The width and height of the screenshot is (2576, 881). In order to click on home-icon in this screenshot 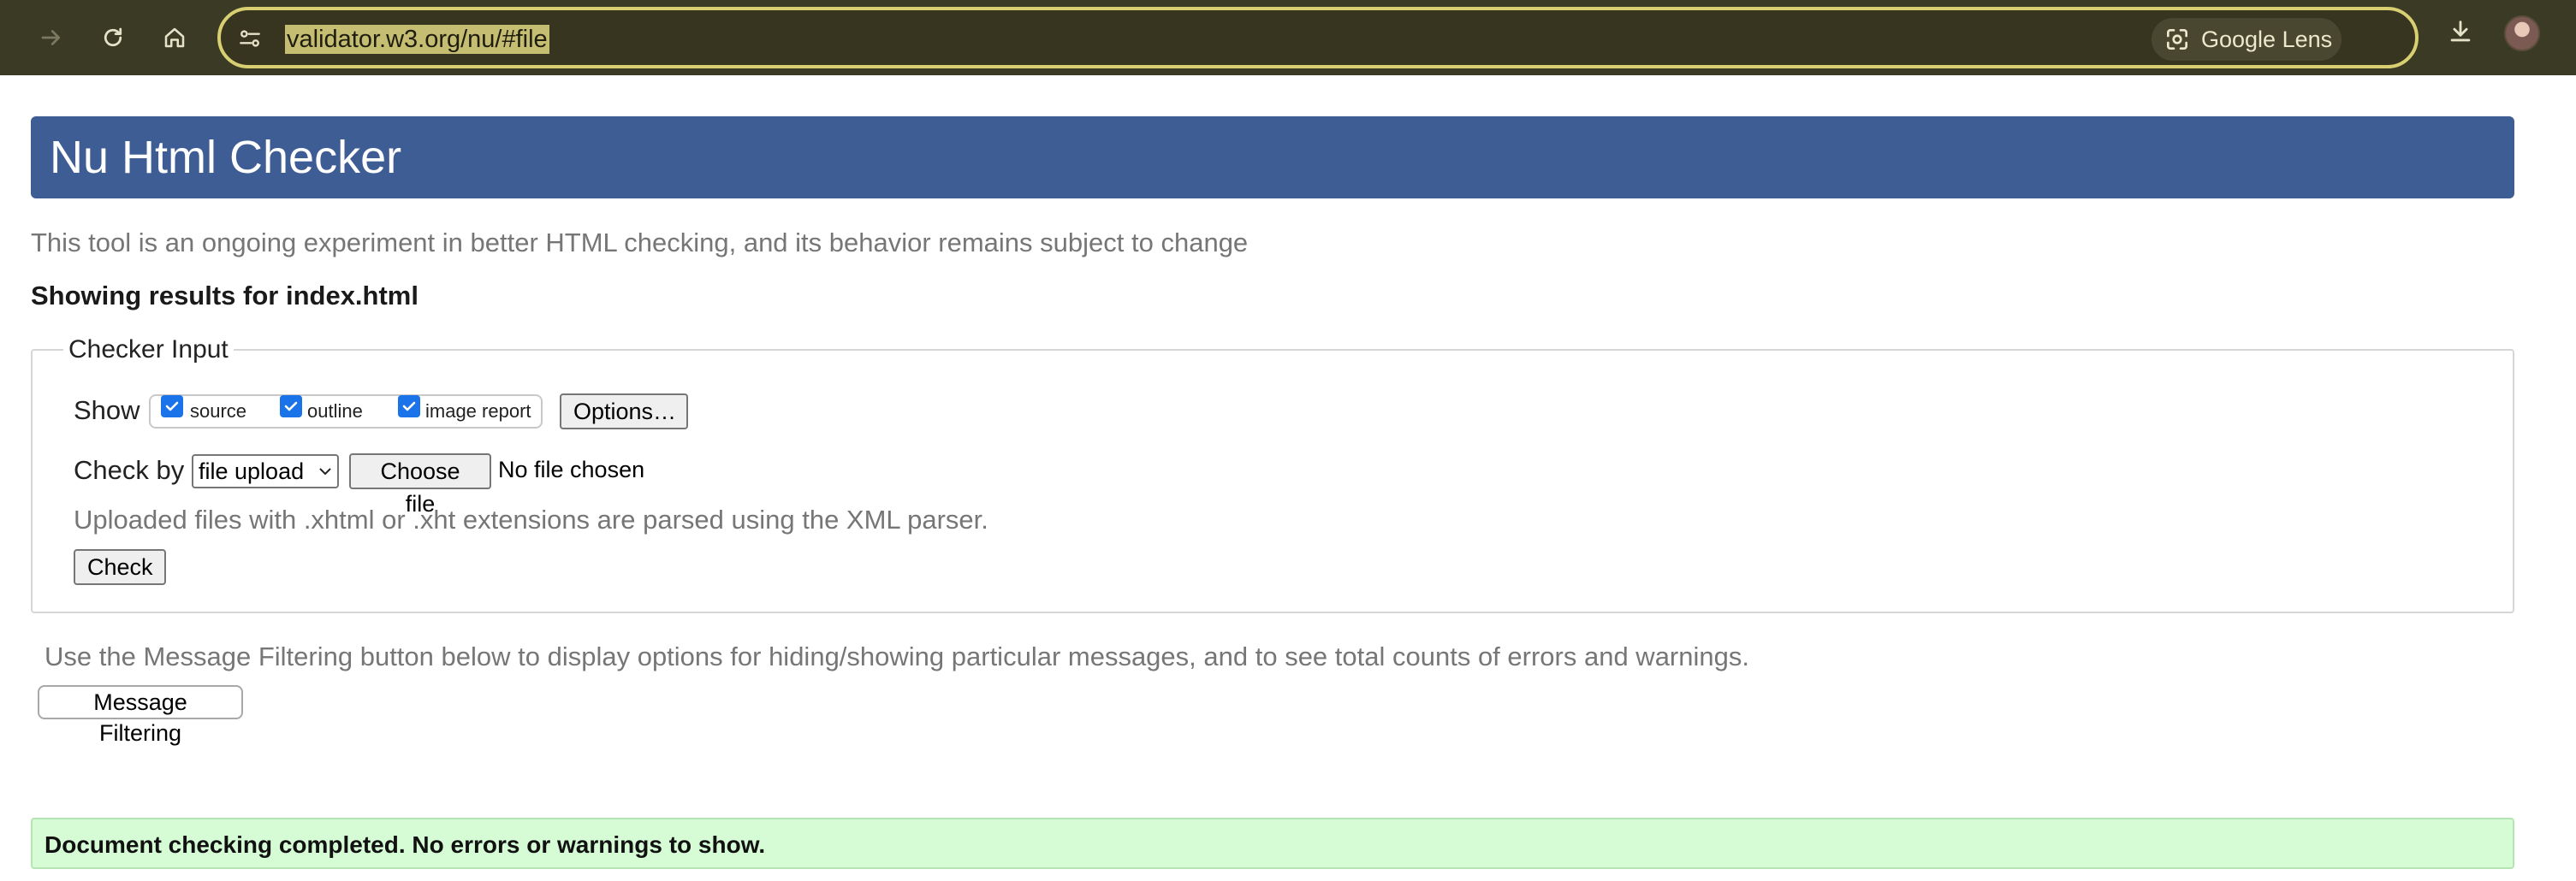, I will do `click(174, 37)`.